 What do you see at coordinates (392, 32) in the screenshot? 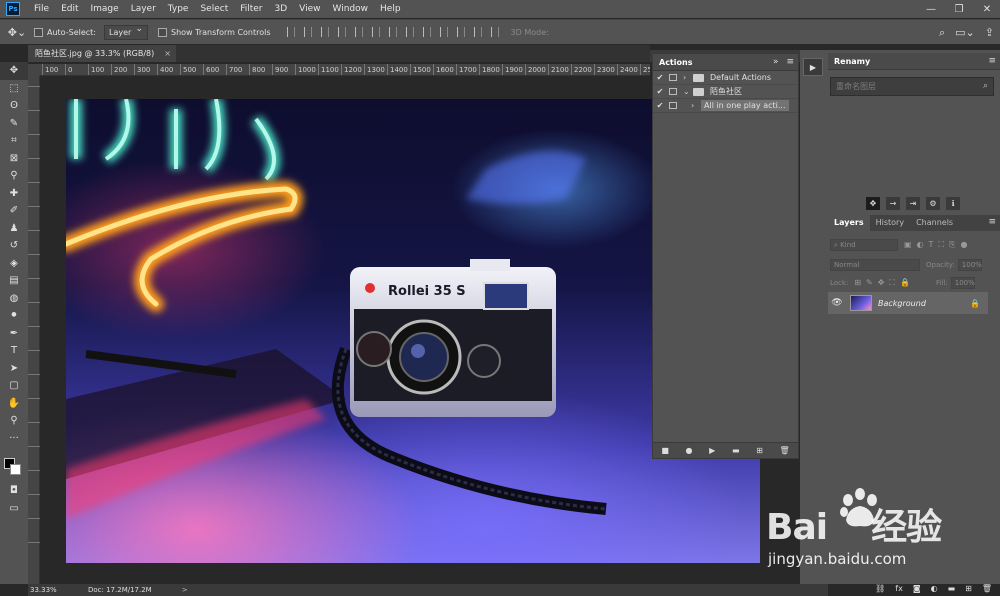
I see `distribute-top-icon` at bounding box center [392, 32].